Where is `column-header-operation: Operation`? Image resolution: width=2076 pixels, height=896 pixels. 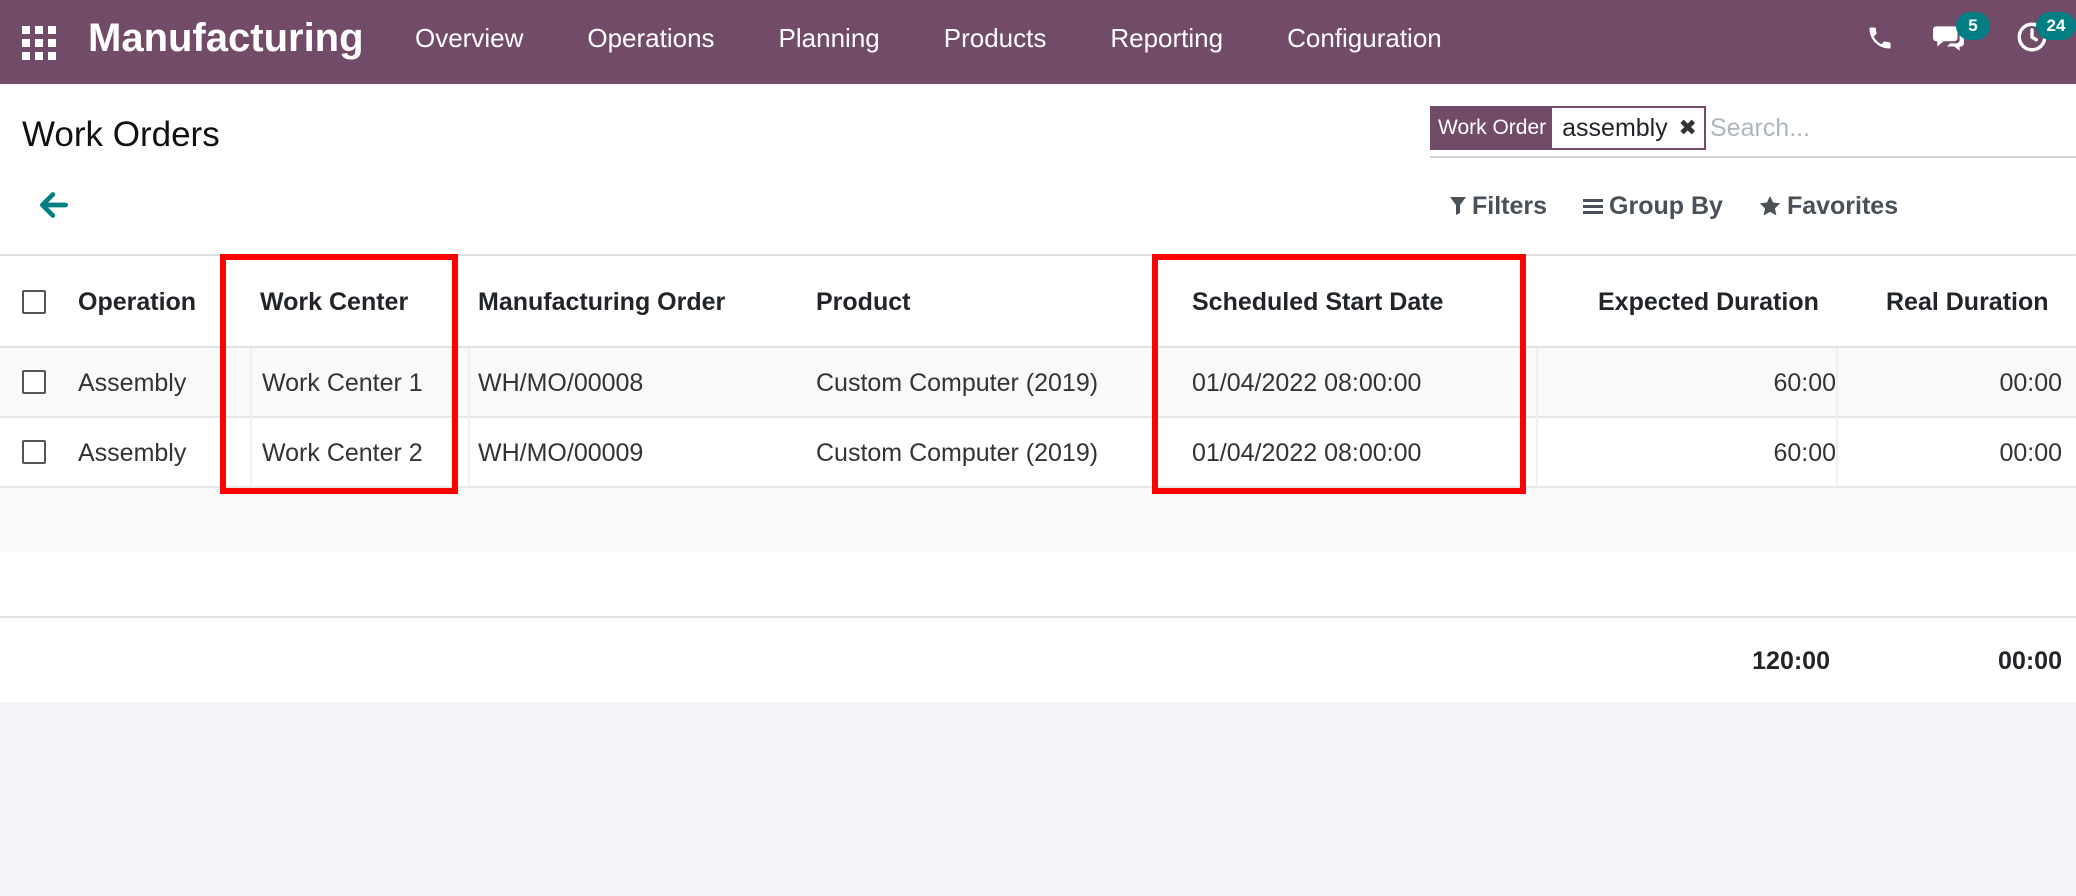 column-header-operation: Operation is located at coordinates (137, 302).